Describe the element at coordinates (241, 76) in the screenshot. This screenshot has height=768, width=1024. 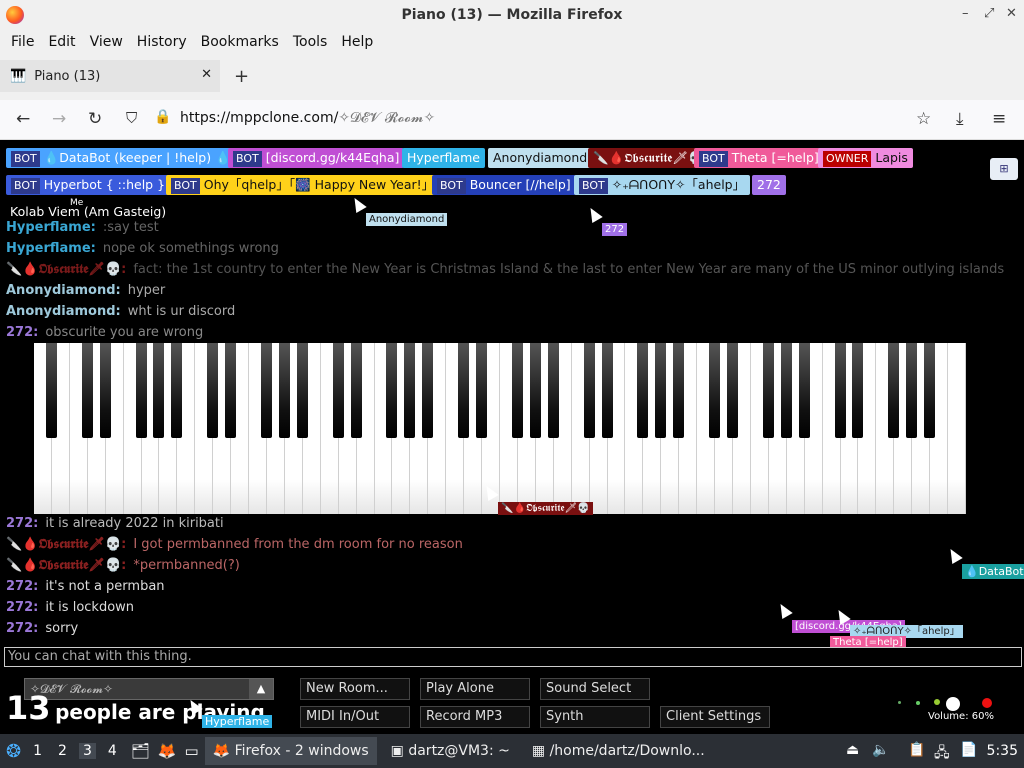
I see `new-tab-icon: +` at that location.